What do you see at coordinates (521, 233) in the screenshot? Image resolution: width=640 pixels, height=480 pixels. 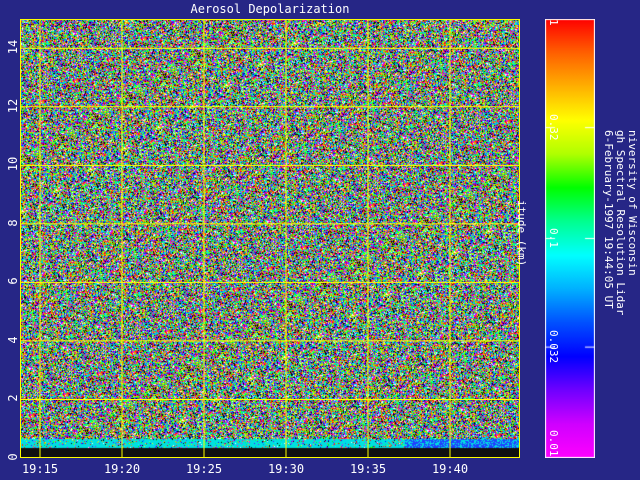 I see `y-axis-label: itude (km)` at bounding box center [521, 233].